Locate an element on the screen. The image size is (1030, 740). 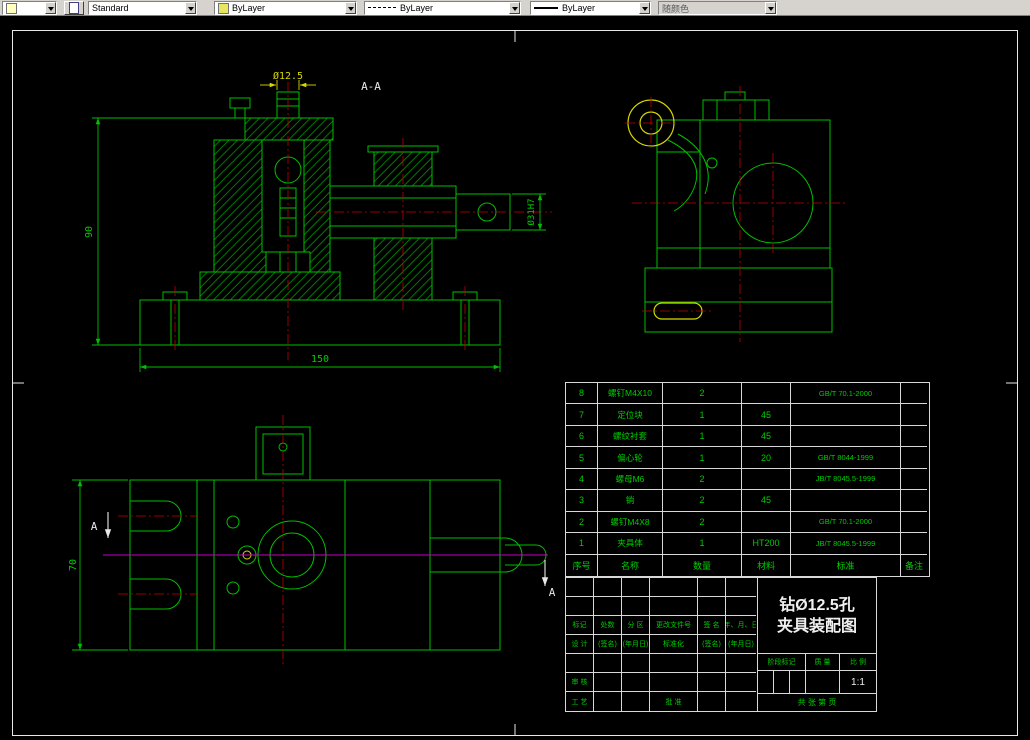
dim-hole: Ø12.5 is located at coordinates (288, 76).